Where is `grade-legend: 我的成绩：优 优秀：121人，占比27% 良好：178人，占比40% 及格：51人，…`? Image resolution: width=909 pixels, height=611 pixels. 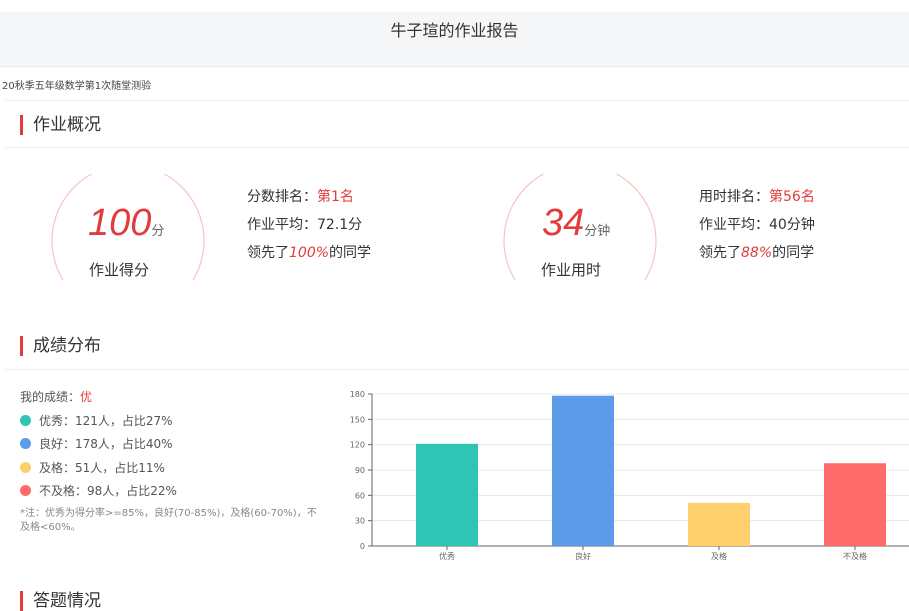
grade-legend: 我的成绩：优 优秀：121人，占比27% 良好：178人，占比40% 及格：51人，… is located at coordinates (98, 445).